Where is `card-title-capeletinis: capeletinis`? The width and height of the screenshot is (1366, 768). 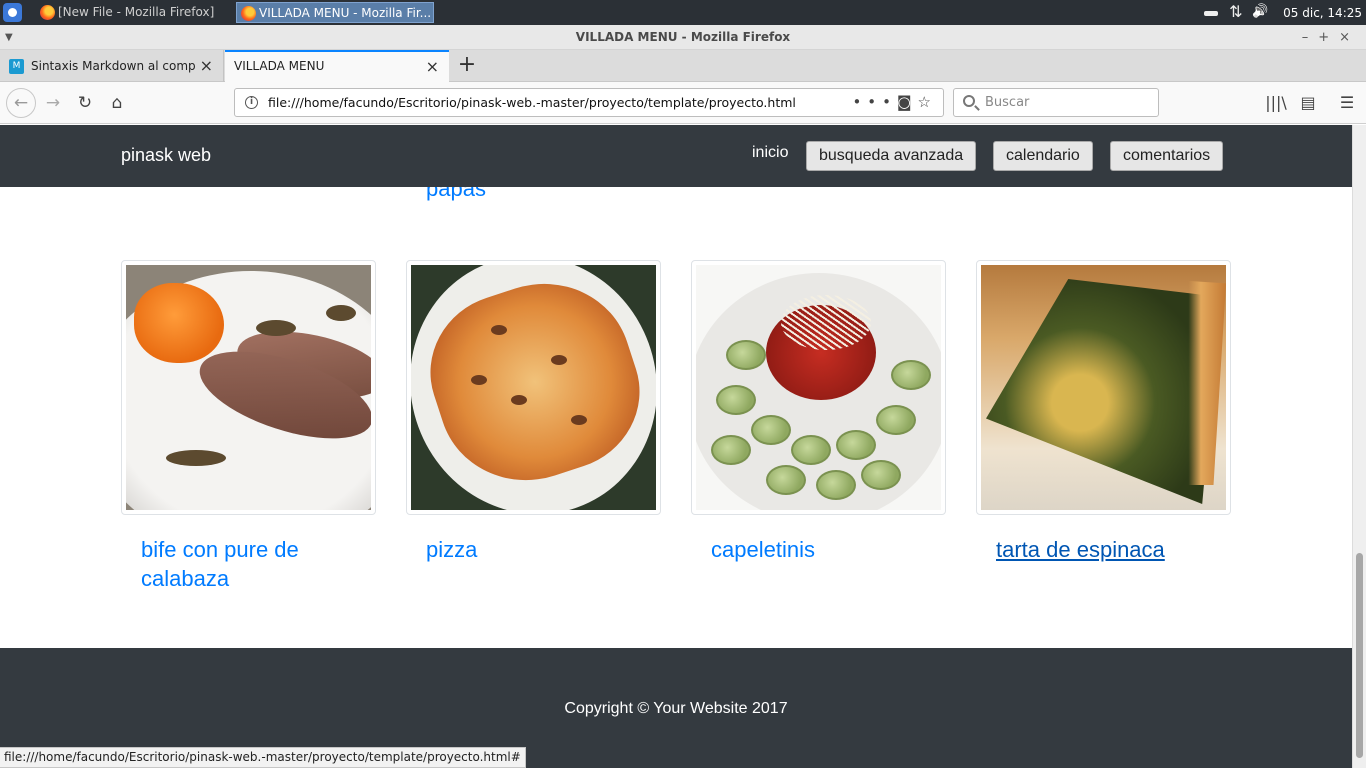
card-title-capeletinis: capeletinis is located at coordinates (821, 549).